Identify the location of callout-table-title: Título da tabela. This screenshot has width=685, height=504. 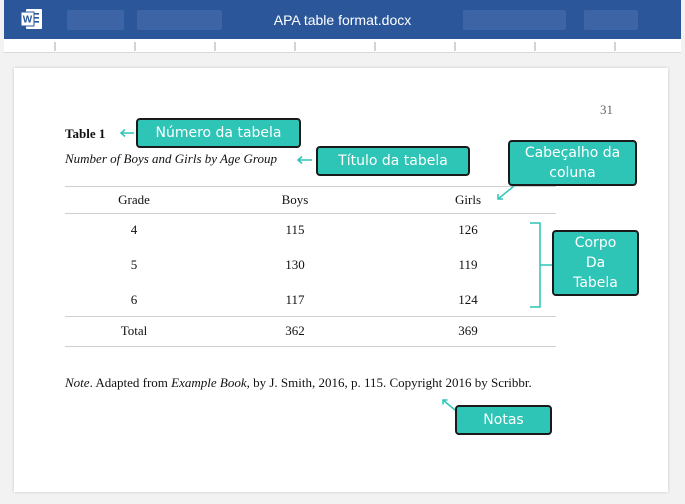
(393, 161).